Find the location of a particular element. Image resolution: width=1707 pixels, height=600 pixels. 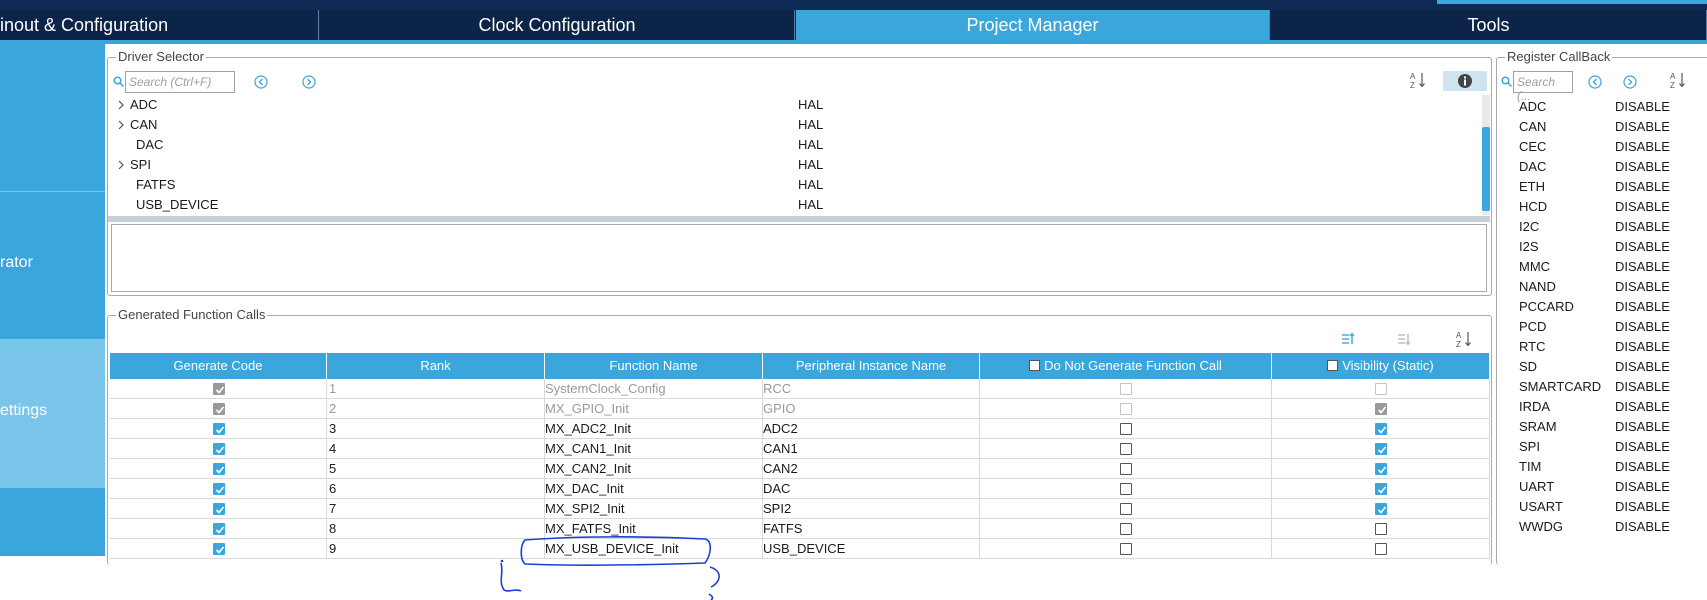

list-item: RTC DISABLE is located at coordinates (1602, 347).